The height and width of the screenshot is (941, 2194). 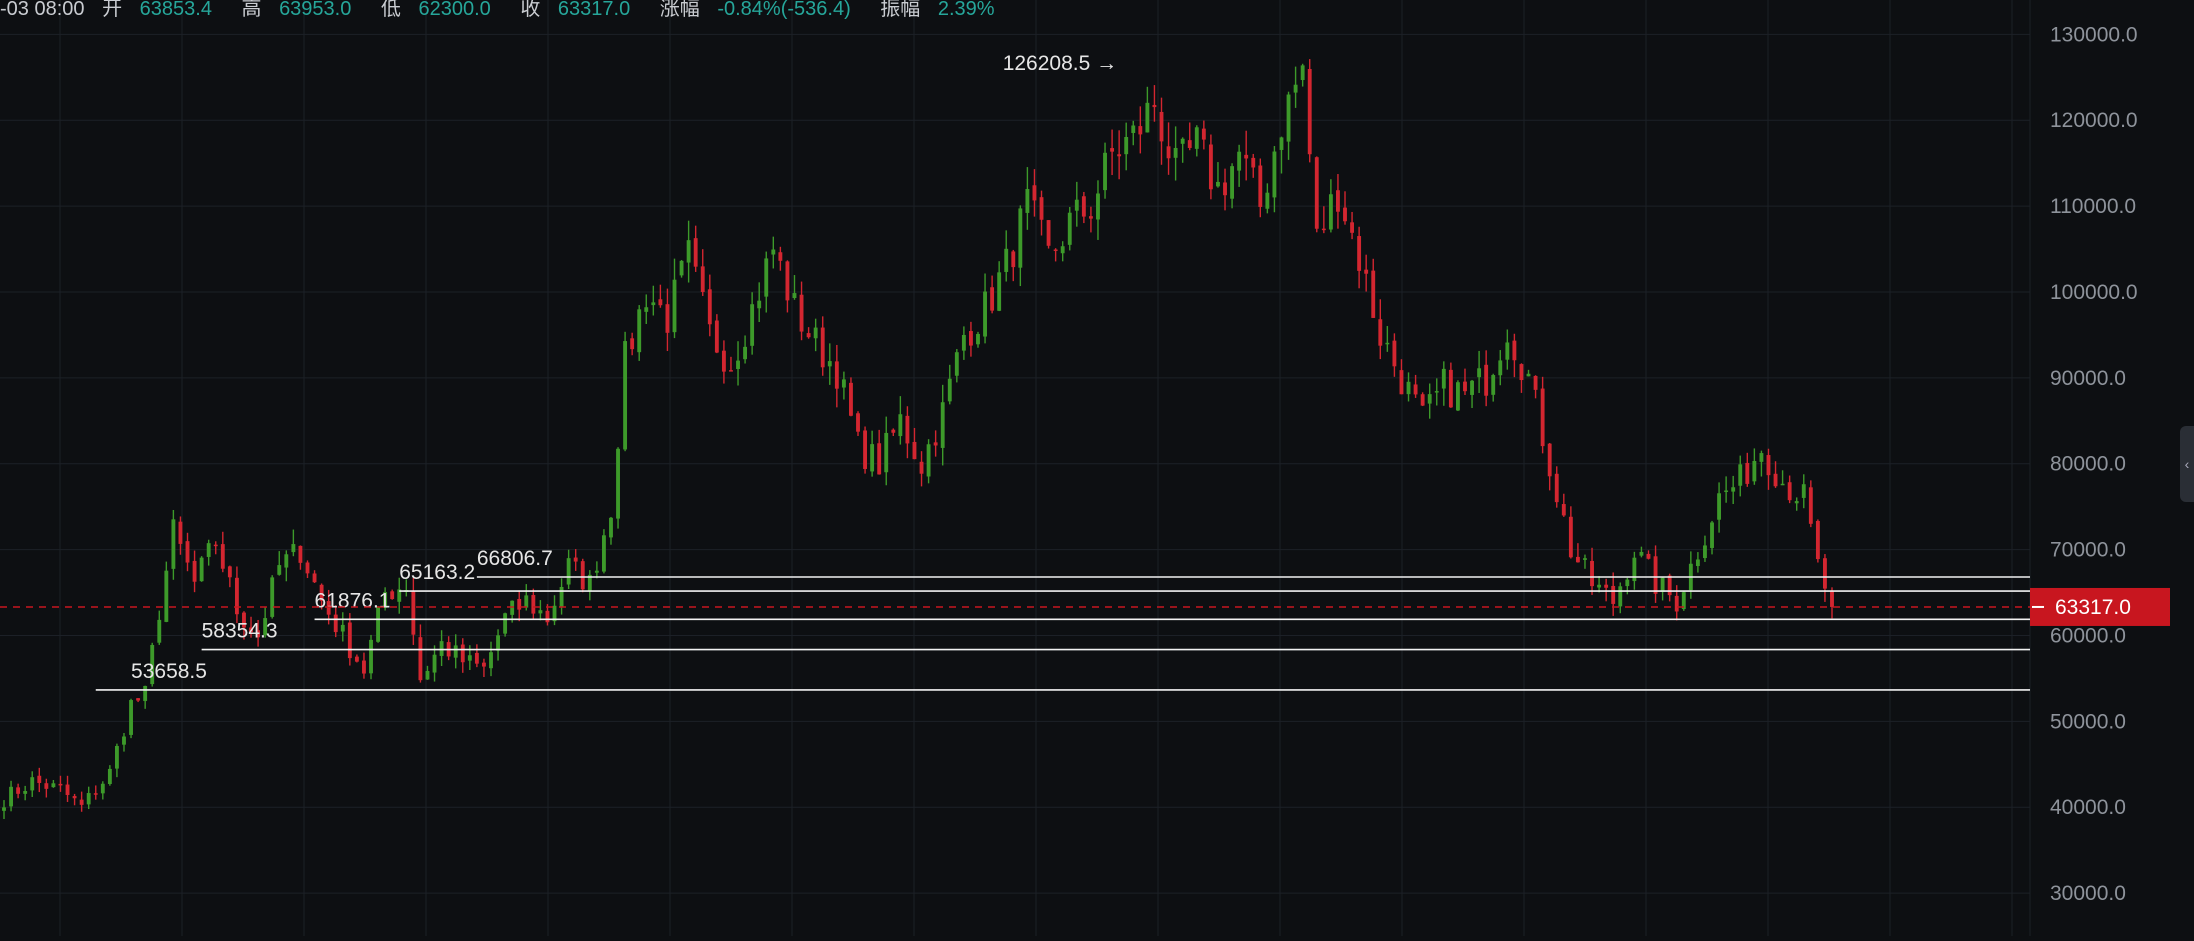 What do you see at coordinates (2187, 464) in the screenshot?
I see `collapse-panel-icon: ‹` at bounding box center [2187, 464].